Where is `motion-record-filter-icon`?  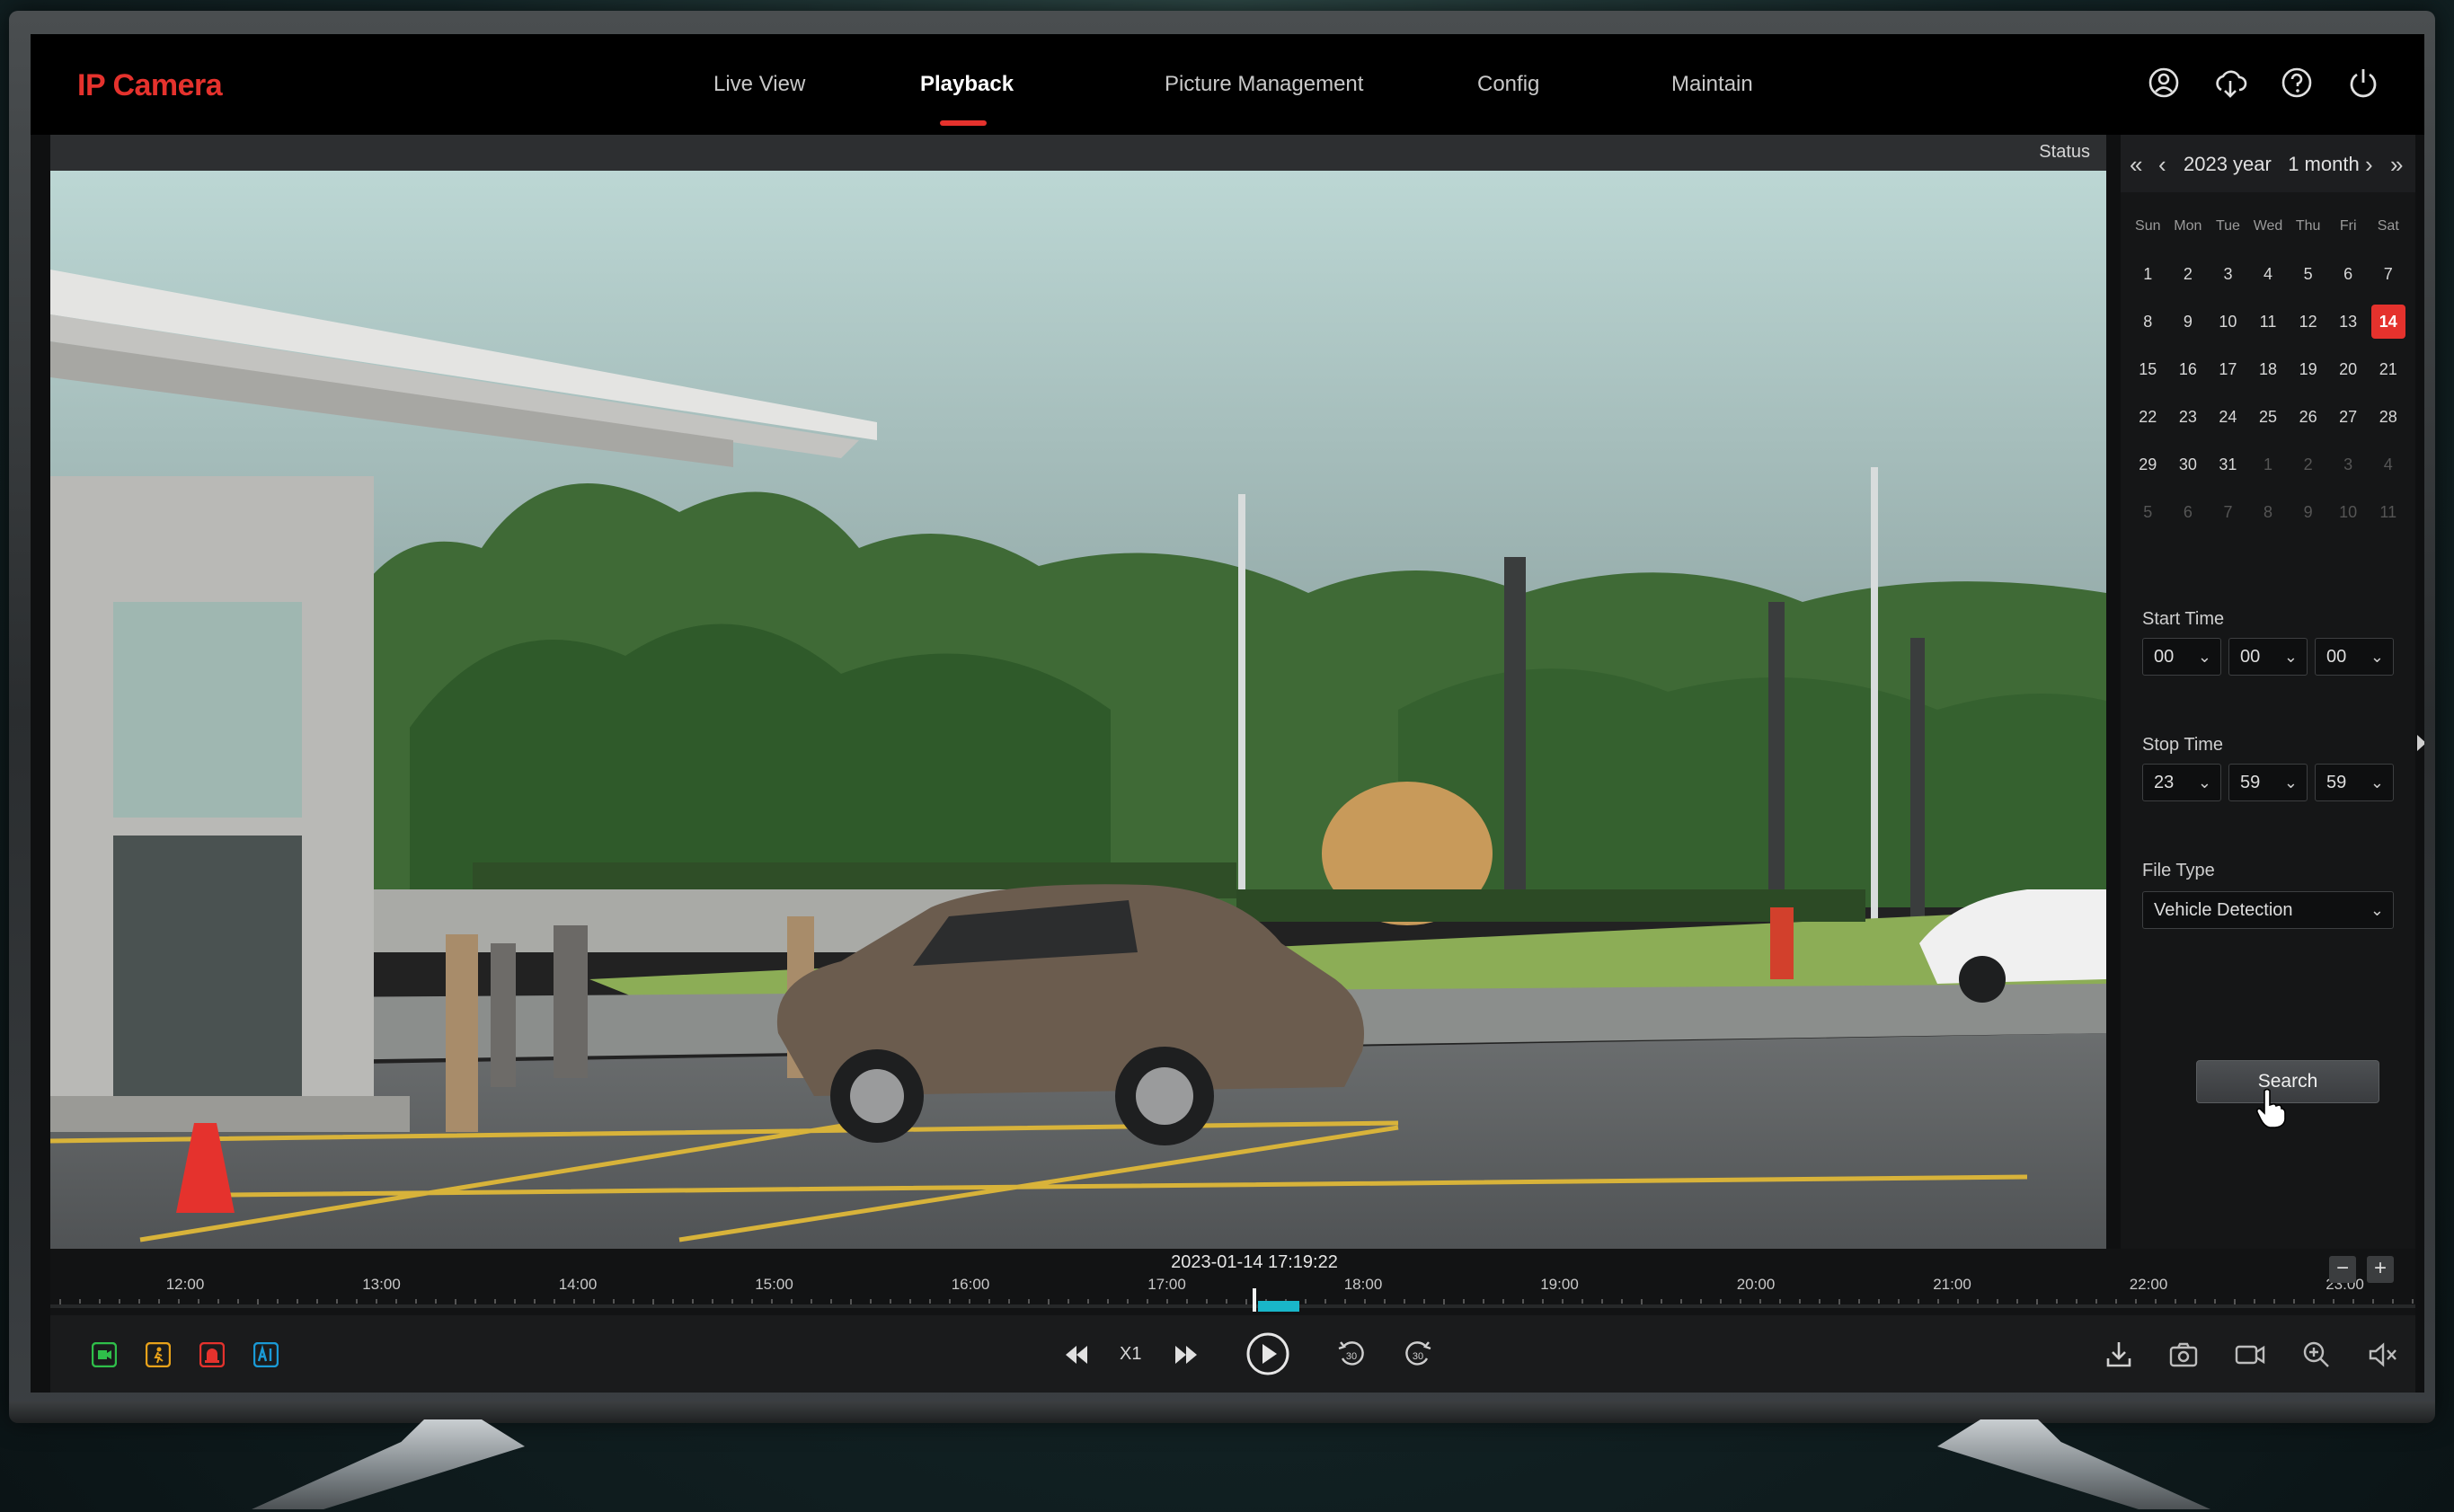 motion-record-filter-icon is located at coordinates (158, 1354).